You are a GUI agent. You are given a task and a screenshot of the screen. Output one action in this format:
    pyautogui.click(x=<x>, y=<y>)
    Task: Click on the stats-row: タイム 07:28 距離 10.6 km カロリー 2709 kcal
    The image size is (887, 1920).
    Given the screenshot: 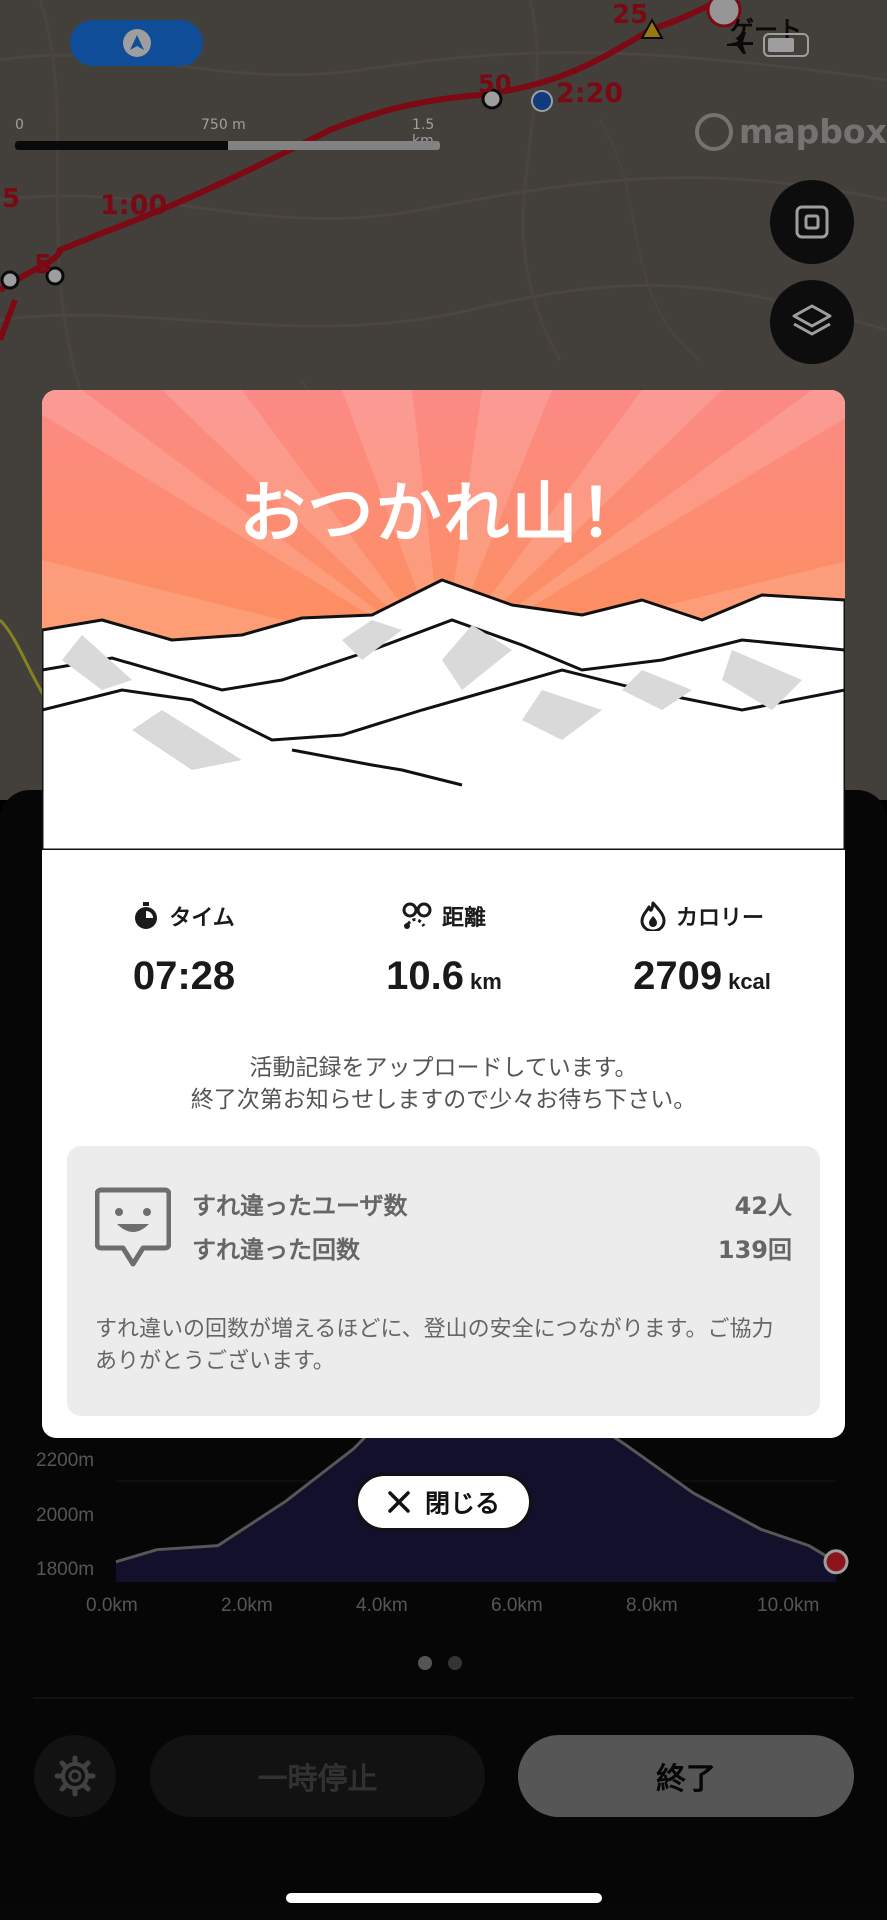 What is the action you would take?
    pyautogui.click(x=443, y=960)
    